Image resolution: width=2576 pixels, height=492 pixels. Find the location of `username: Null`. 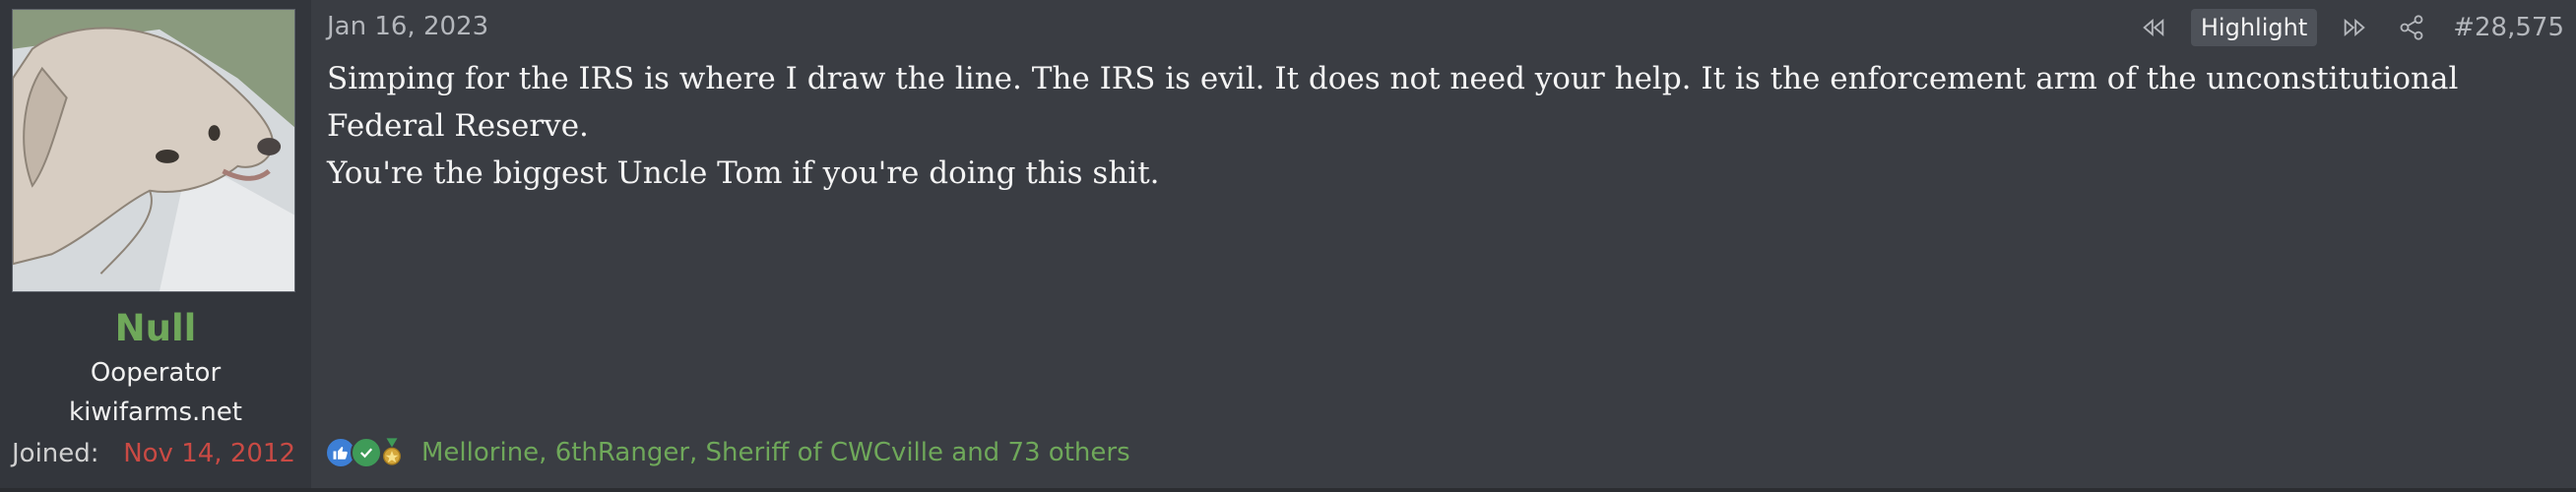

username: Null is located at coordinates (155, 328).